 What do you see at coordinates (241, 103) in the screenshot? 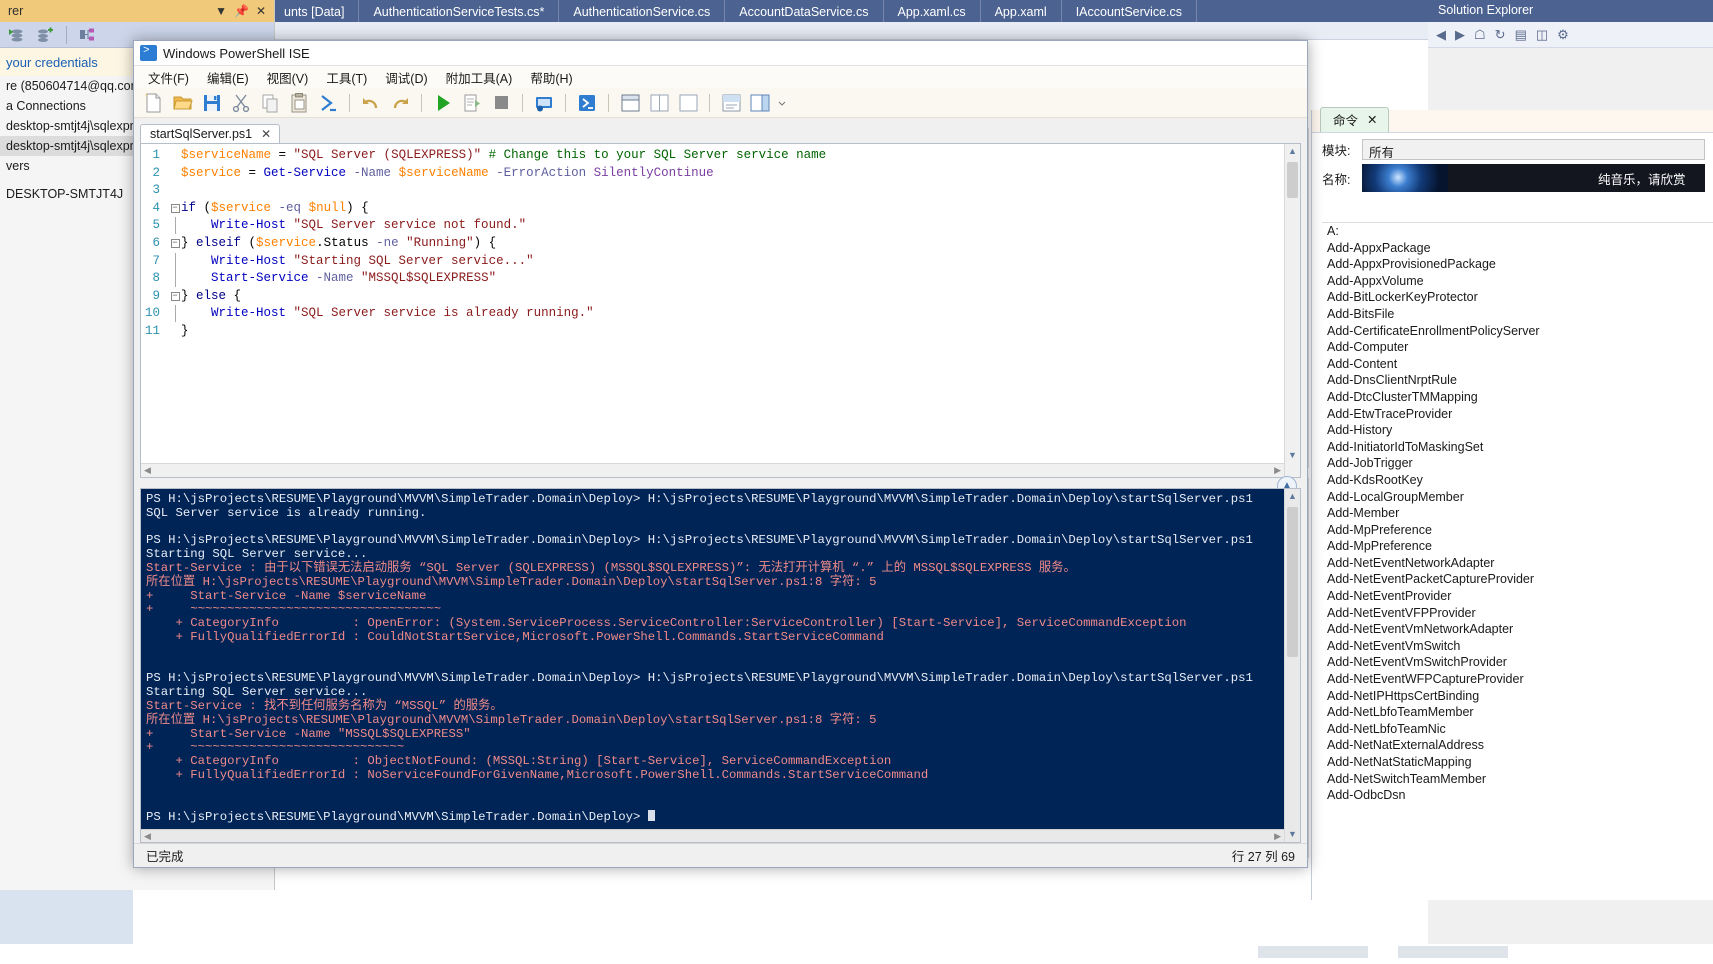
I see `cut-icon` at bounding box center [241, 103].